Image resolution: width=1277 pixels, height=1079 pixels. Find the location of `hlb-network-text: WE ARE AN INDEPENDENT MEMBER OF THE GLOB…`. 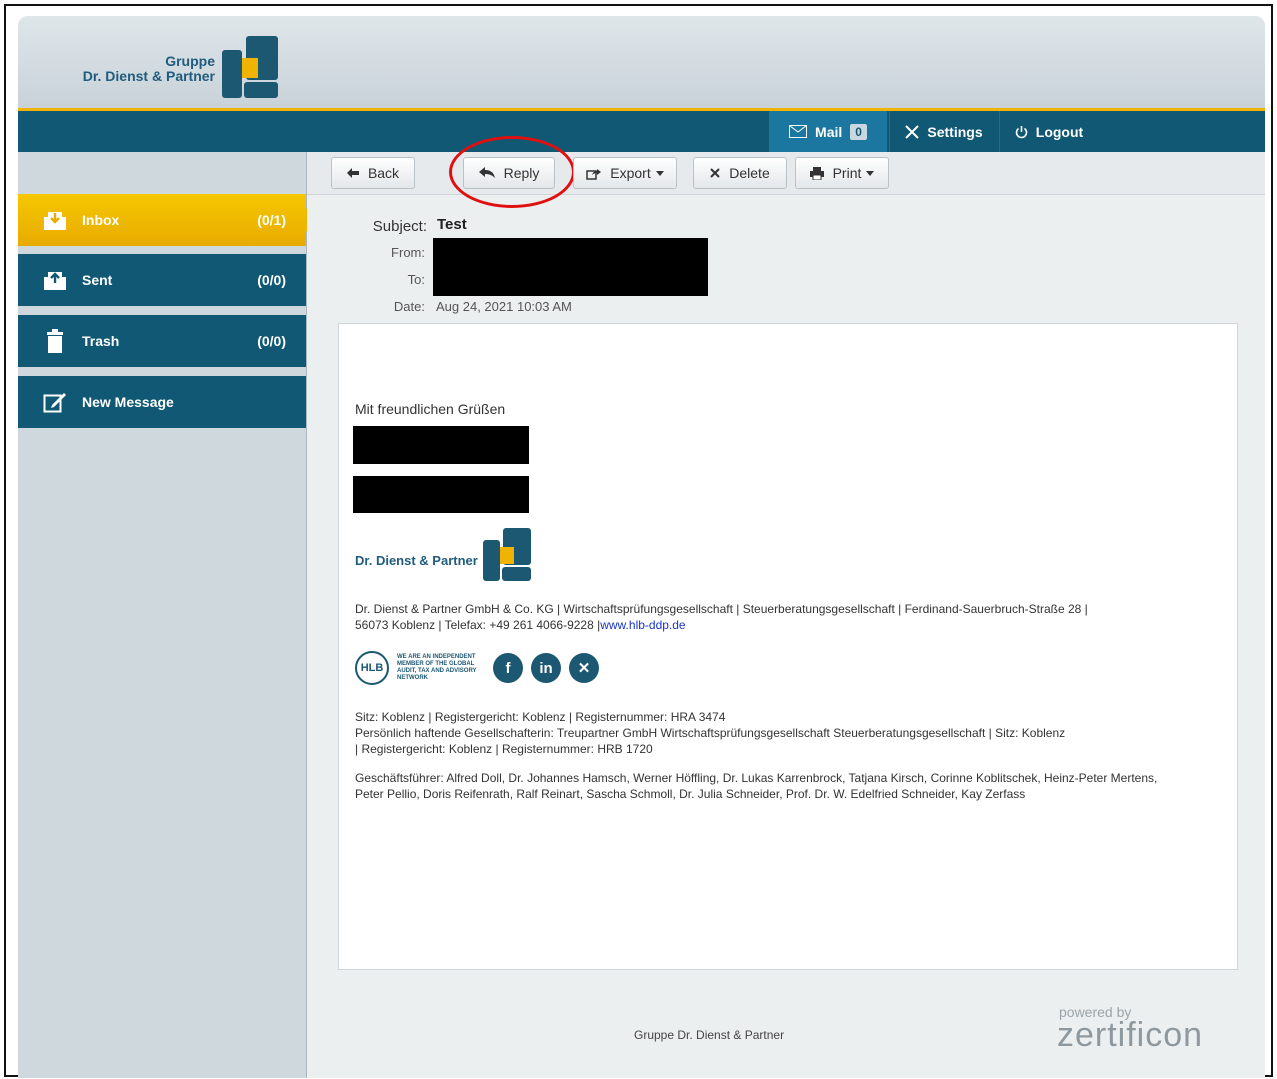

hlb-network-text: WE ARE AN INDEPENDENT MEMBER OF THE GLOB… is located at coordinates (437, 667).